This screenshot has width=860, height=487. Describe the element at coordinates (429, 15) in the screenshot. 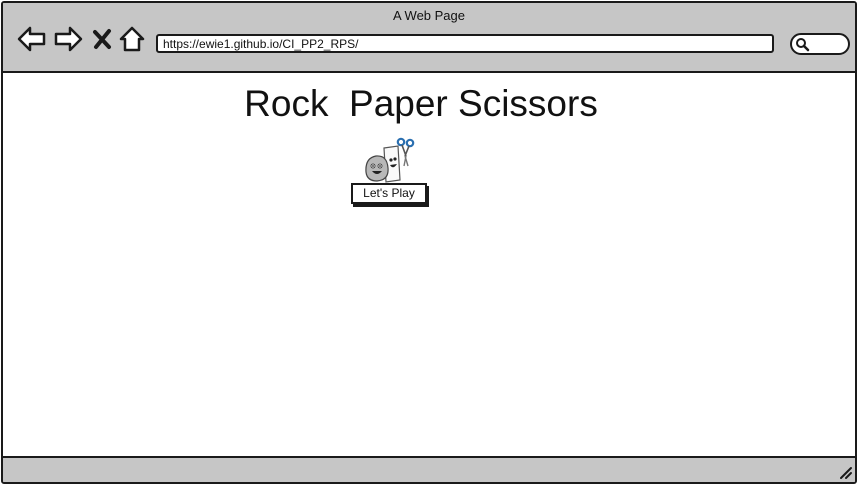

I see `window-title: A Web Page` at that location.